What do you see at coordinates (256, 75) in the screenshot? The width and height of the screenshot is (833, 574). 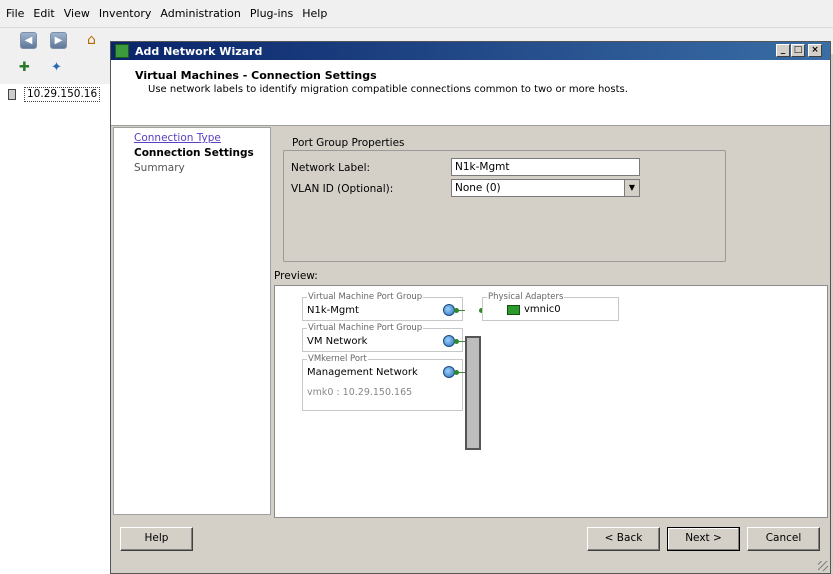 I see `header-title: Virtual Machines - Connection Settings` at bounding box center [256, 75].